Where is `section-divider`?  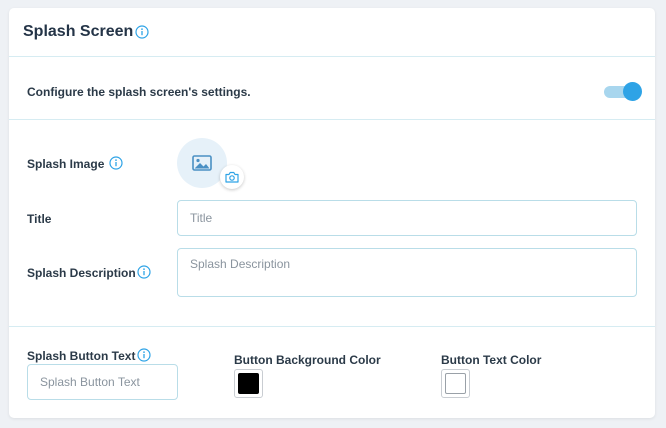 section-divider is located at coordinates (332, 326).